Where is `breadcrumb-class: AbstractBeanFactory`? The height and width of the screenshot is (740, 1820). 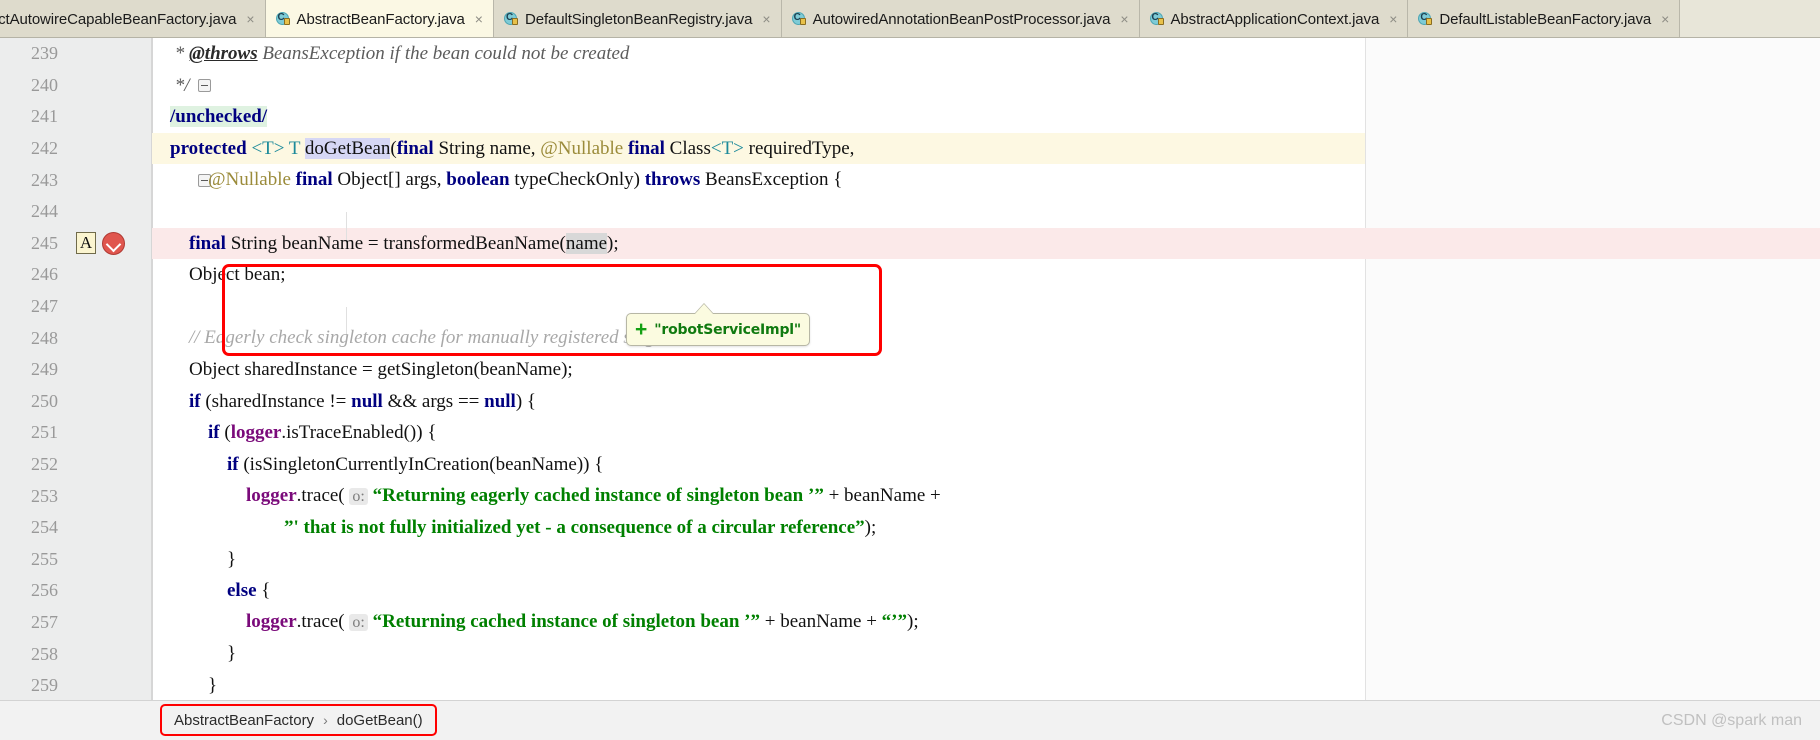
breadcrumb-class: AbstractBeanFactory is located at coordinates (244, 720).